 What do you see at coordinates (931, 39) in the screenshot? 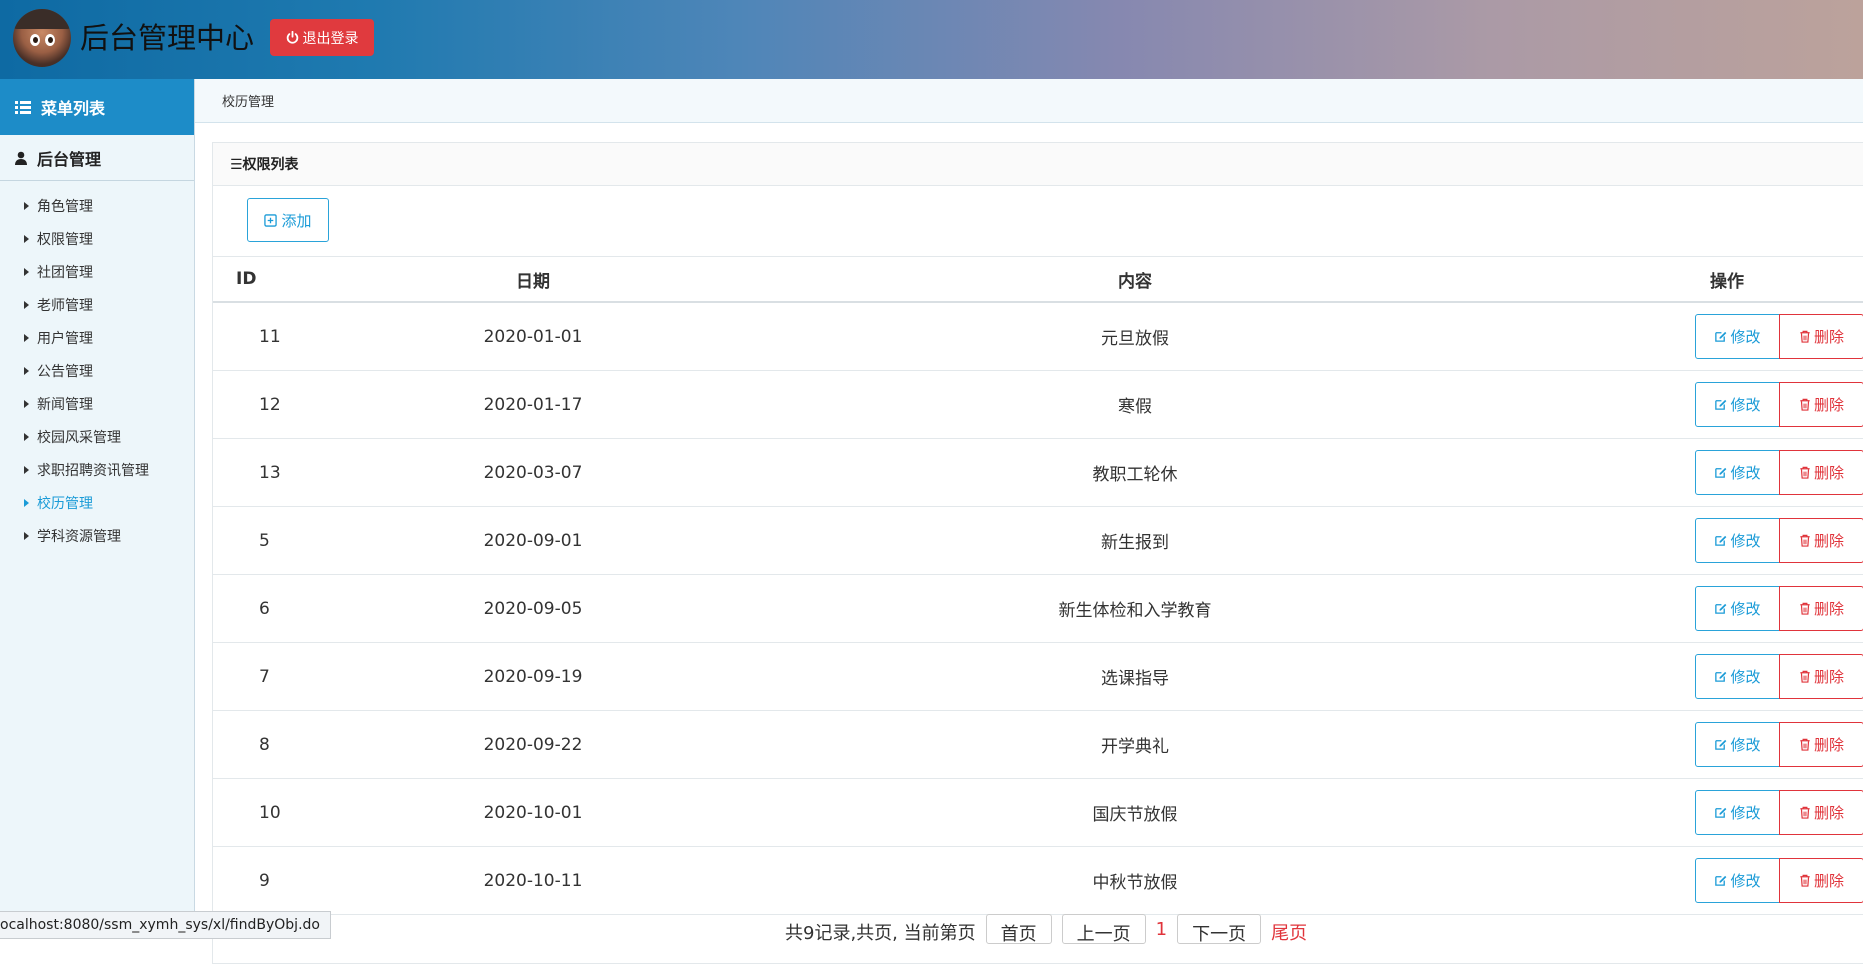
I see `top-header: 后台管理中心 退出登录` at bounding box center [931, 39].